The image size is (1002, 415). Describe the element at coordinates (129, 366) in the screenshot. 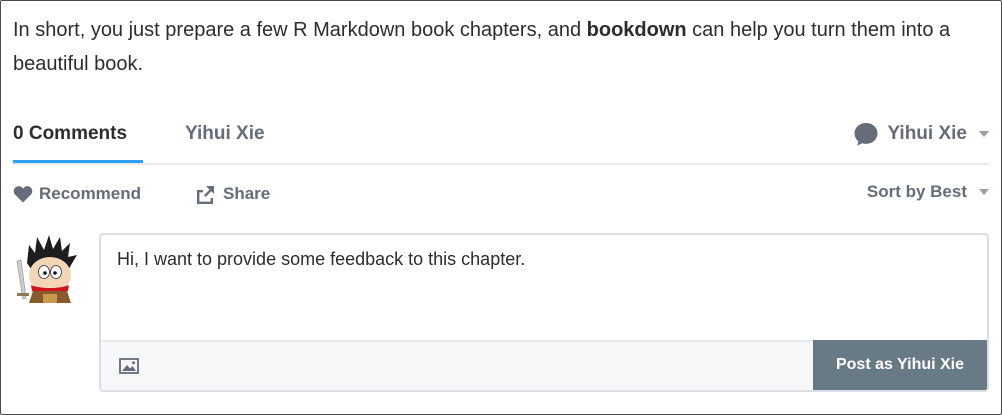

I see `image-icon` at that location.